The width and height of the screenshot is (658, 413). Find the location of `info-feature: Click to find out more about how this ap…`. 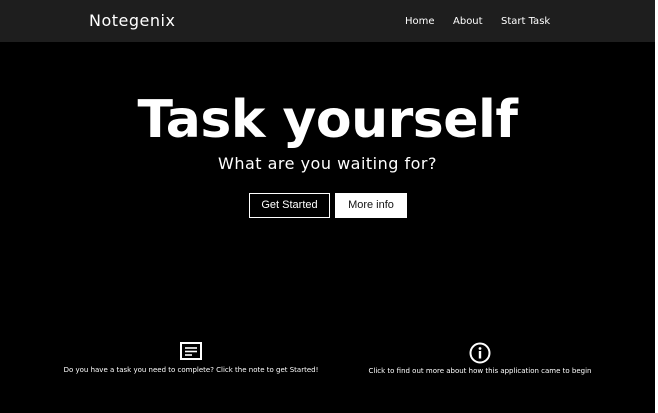

info-feature: Click to find out more about how this ap… is located at coordinates (480, 358).